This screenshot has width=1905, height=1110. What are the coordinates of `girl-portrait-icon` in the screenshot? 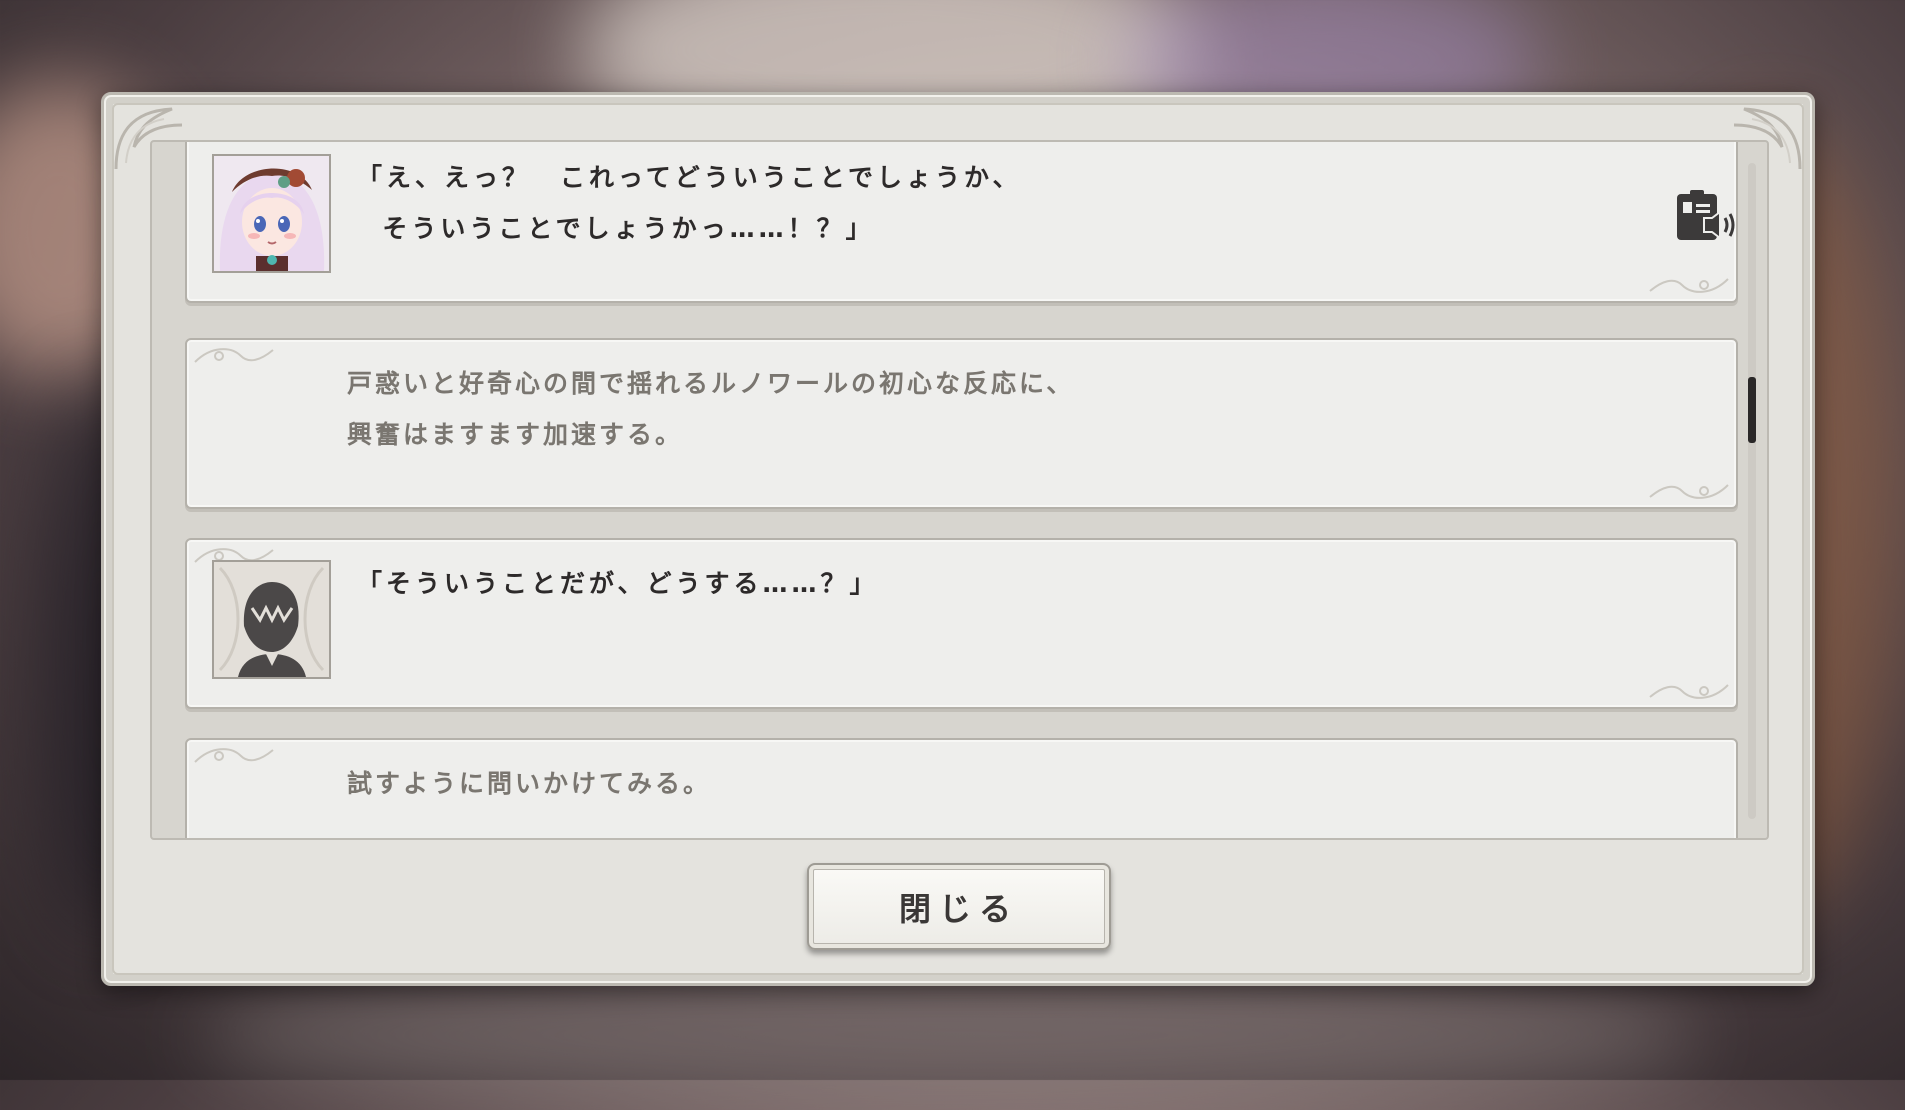 It's located at (271, 213).